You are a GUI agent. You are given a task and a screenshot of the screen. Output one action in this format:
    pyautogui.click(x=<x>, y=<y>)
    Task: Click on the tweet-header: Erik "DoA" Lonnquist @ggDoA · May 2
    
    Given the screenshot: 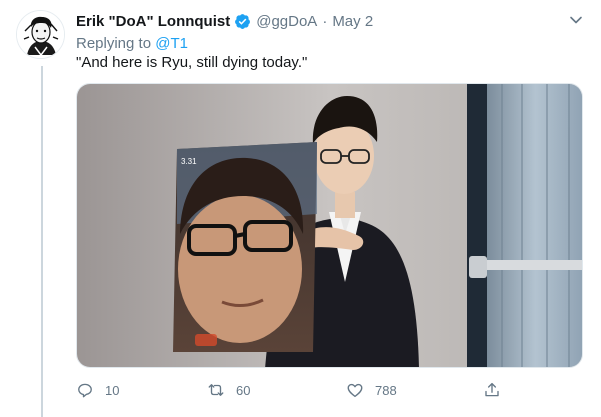 What is the action you would take?
    pyautogui.click(x=330, y=21)
    